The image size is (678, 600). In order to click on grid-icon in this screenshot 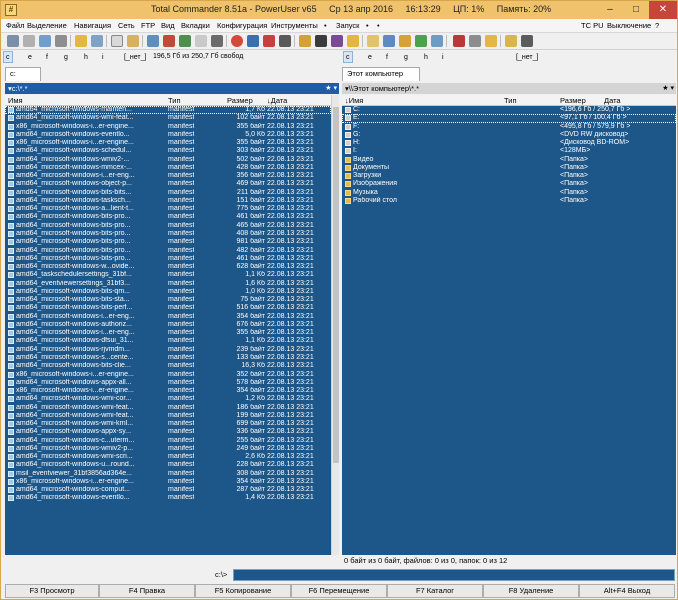, I will do `click(217, 41)`.